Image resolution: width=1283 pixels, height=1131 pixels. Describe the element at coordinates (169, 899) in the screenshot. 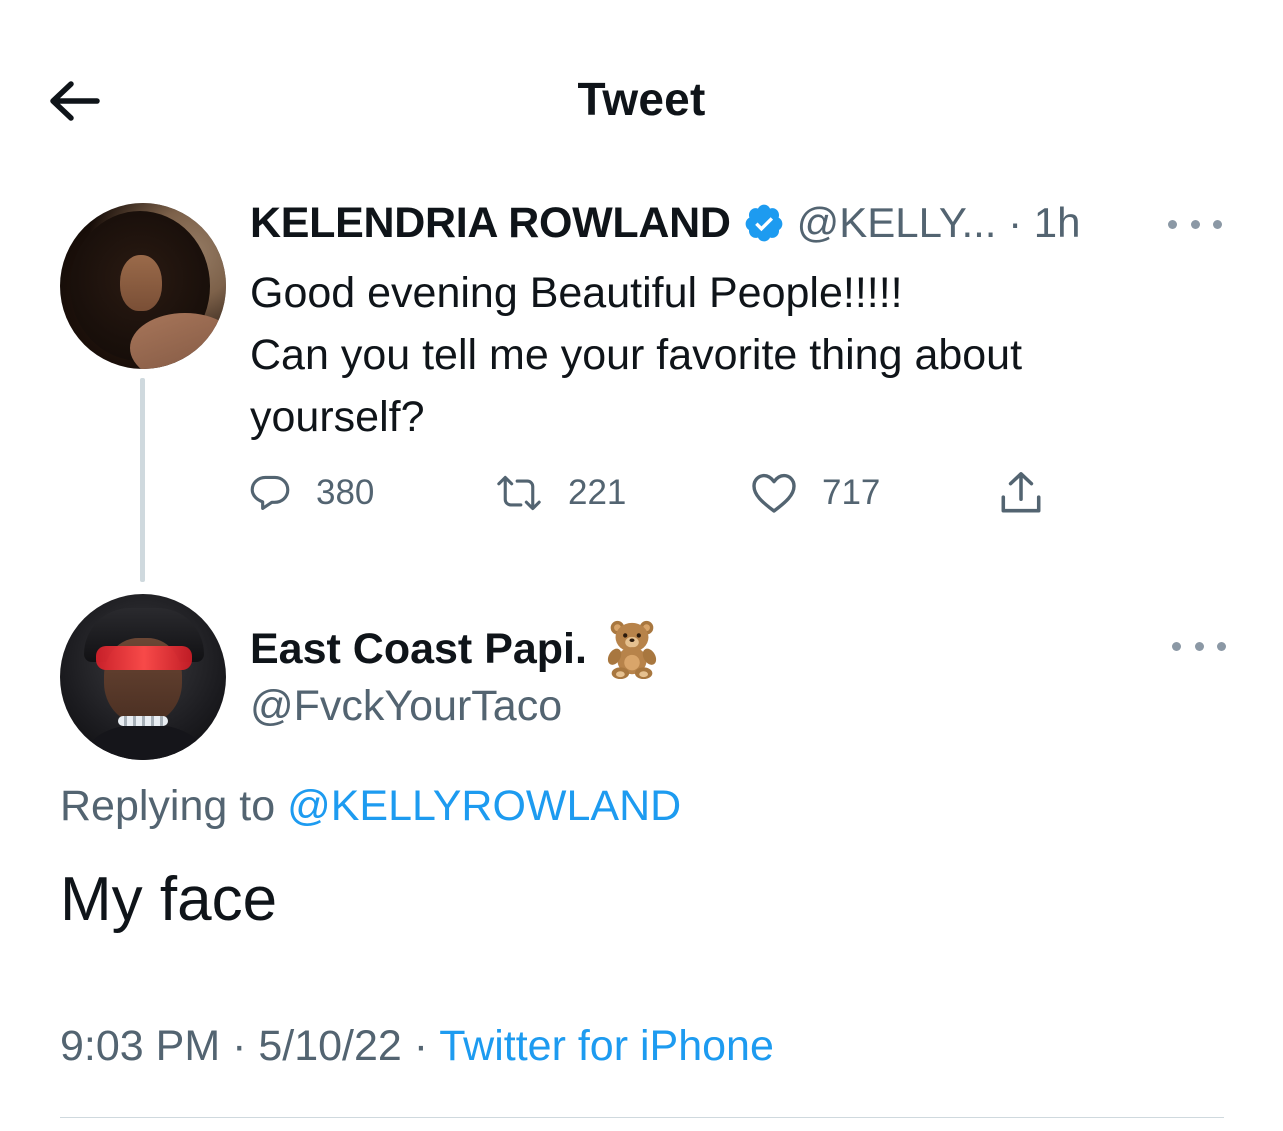

I see `reply-tweet-text: My face` at that location.